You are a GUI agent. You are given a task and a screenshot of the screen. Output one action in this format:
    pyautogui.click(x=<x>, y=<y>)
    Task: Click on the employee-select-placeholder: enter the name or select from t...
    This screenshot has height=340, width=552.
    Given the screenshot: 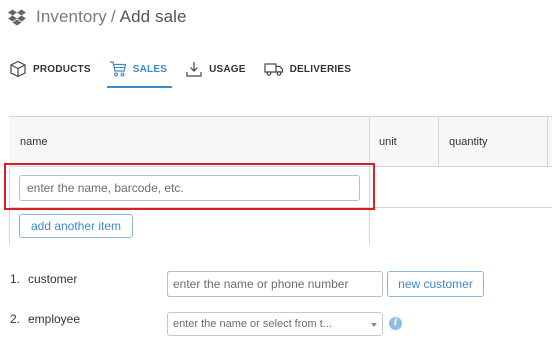 What is the action you would take?
    pyautogui.click(x=252, y=324)
    